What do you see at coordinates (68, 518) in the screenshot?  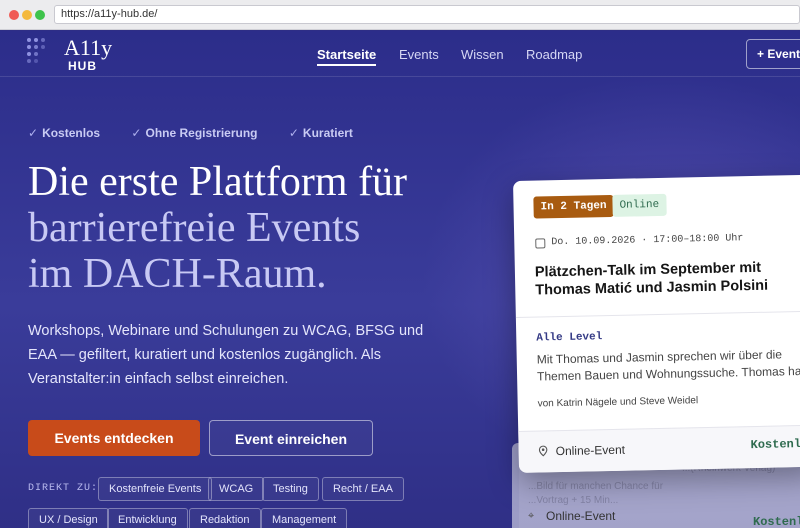 I see `chip-ux-design: UX / Design` at bounding box center [68, 518].